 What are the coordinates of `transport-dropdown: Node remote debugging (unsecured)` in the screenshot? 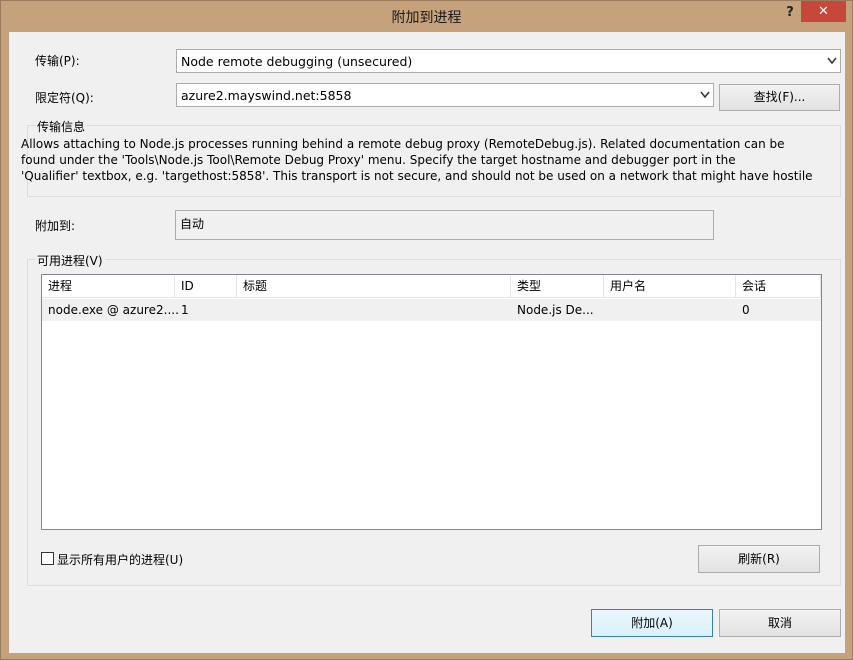 It's located at (508, 61).